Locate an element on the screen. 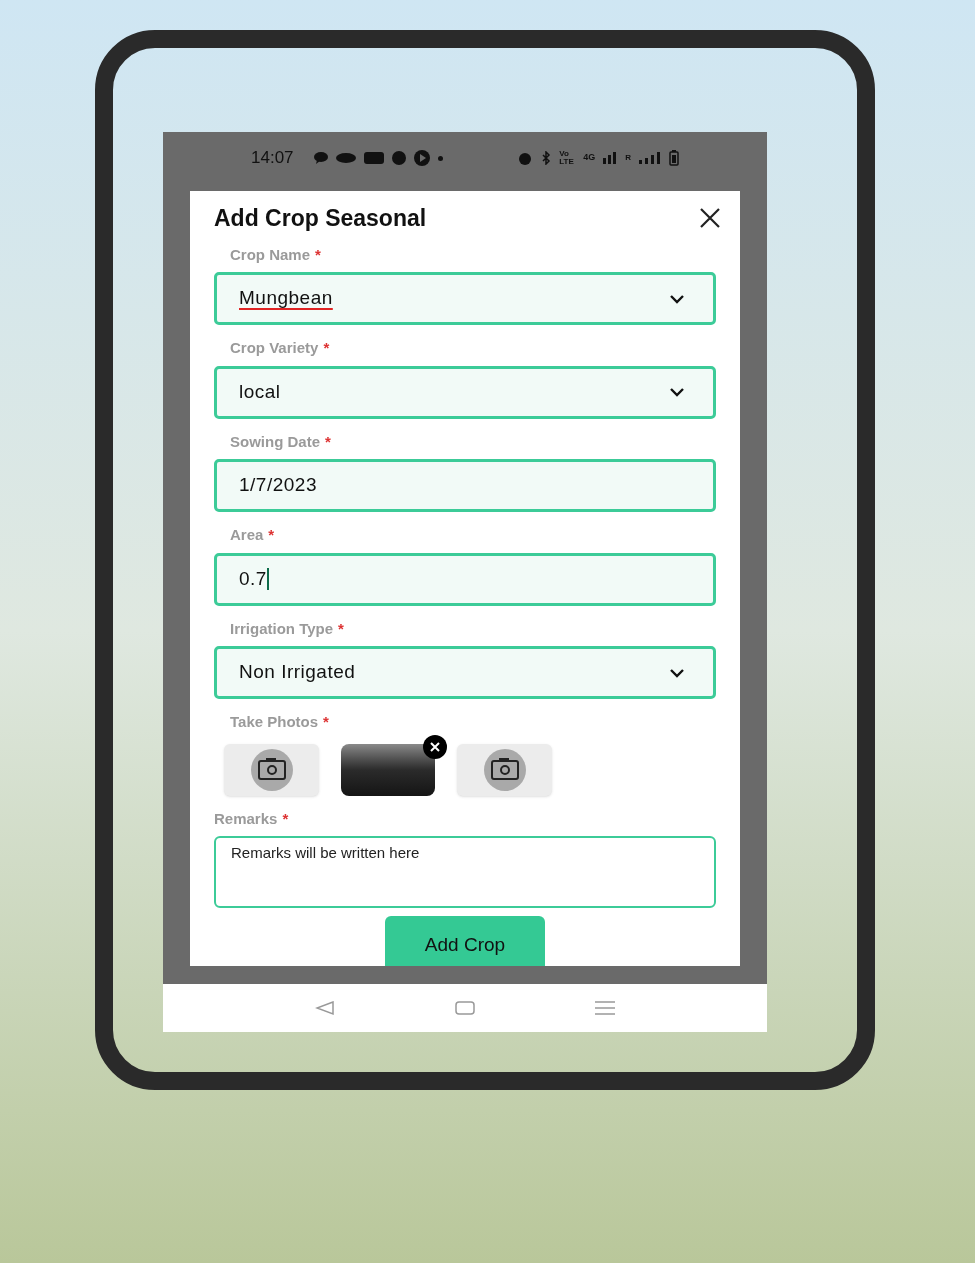  dropdown-field: Non Irrigated is located at coordinates (465, 672).